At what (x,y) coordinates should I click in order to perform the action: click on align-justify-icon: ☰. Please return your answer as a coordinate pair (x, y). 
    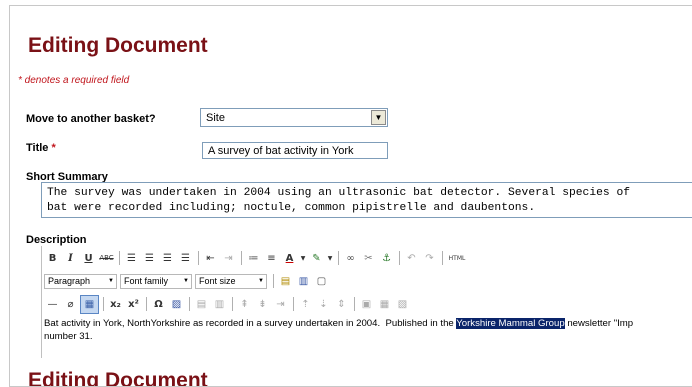
    Looking at the image, I should click on (185, 258).